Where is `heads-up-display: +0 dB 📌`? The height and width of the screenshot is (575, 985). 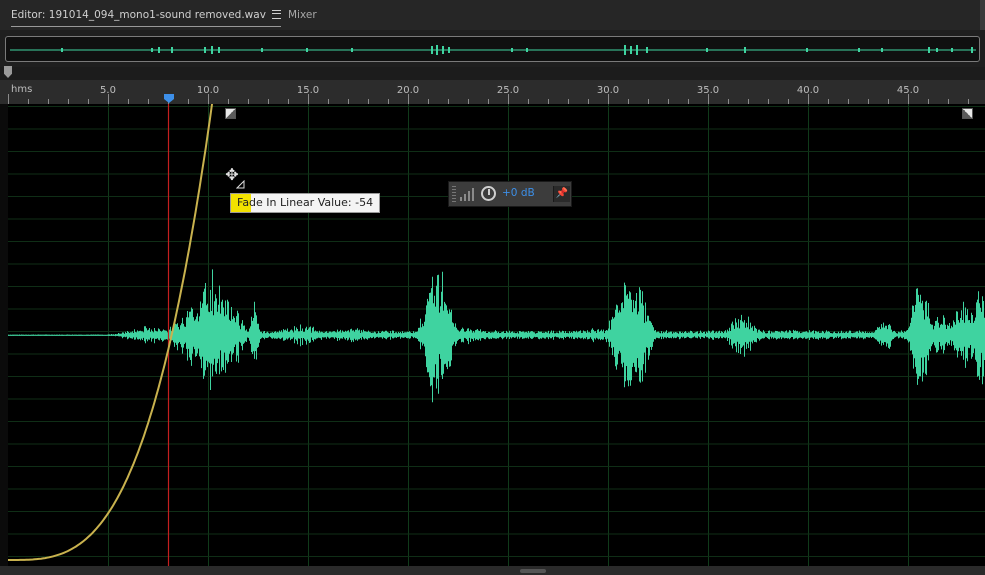
heads-up-display: +0 dB 📌 is located at coordinates (510, 194).